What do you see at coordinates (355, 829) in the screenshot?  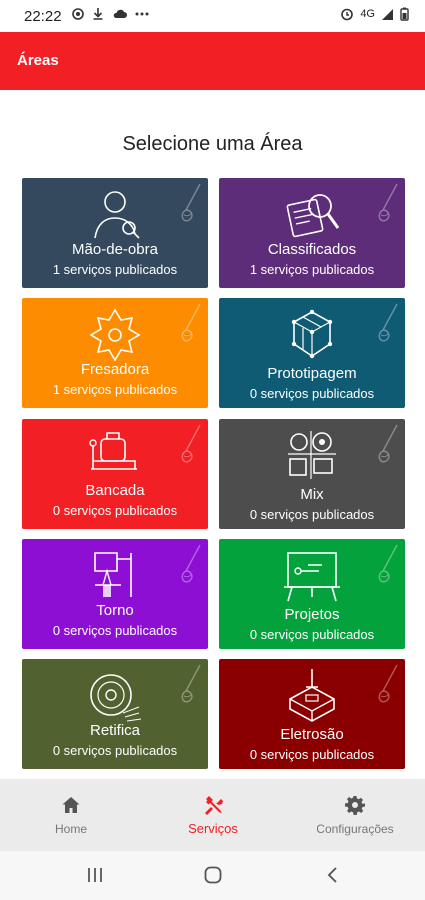 I see `nav-label-configuracoes: Configurações` at bounding box center [355, 829].